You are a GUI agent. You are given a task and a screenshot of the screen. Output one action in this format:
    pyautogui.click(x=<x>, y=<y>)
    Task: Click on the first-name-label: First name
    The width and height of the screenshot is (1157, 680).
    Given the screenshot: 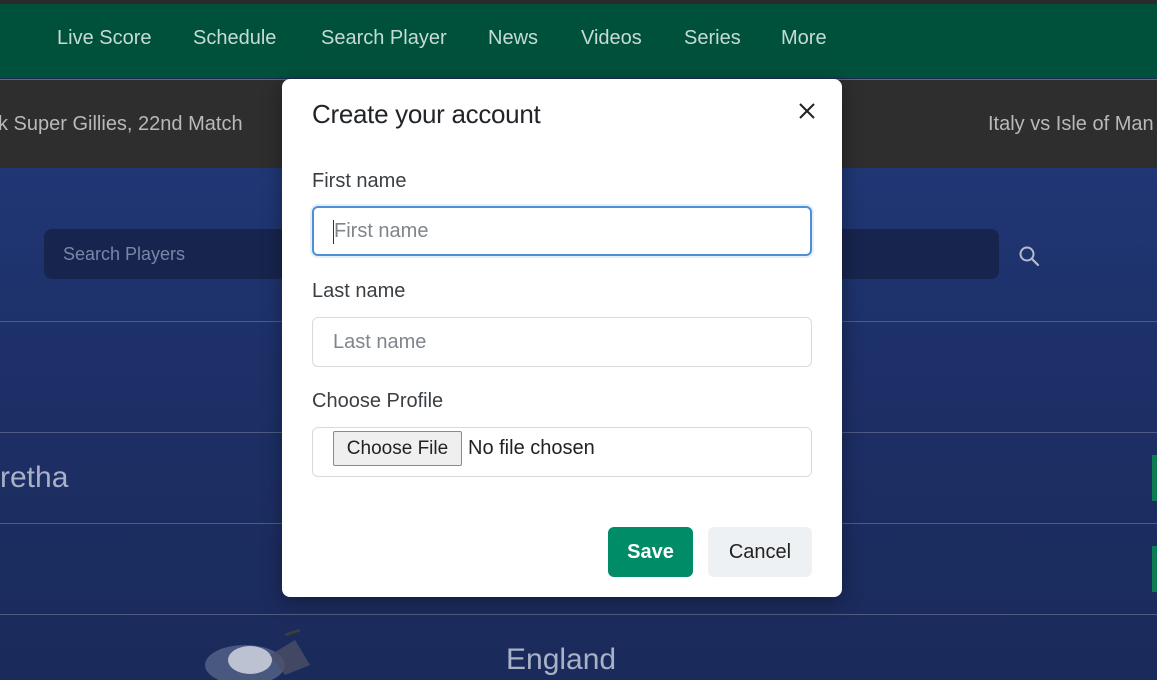 What is the action you would take?
    pyautogui.click(x=359, y=181)
    